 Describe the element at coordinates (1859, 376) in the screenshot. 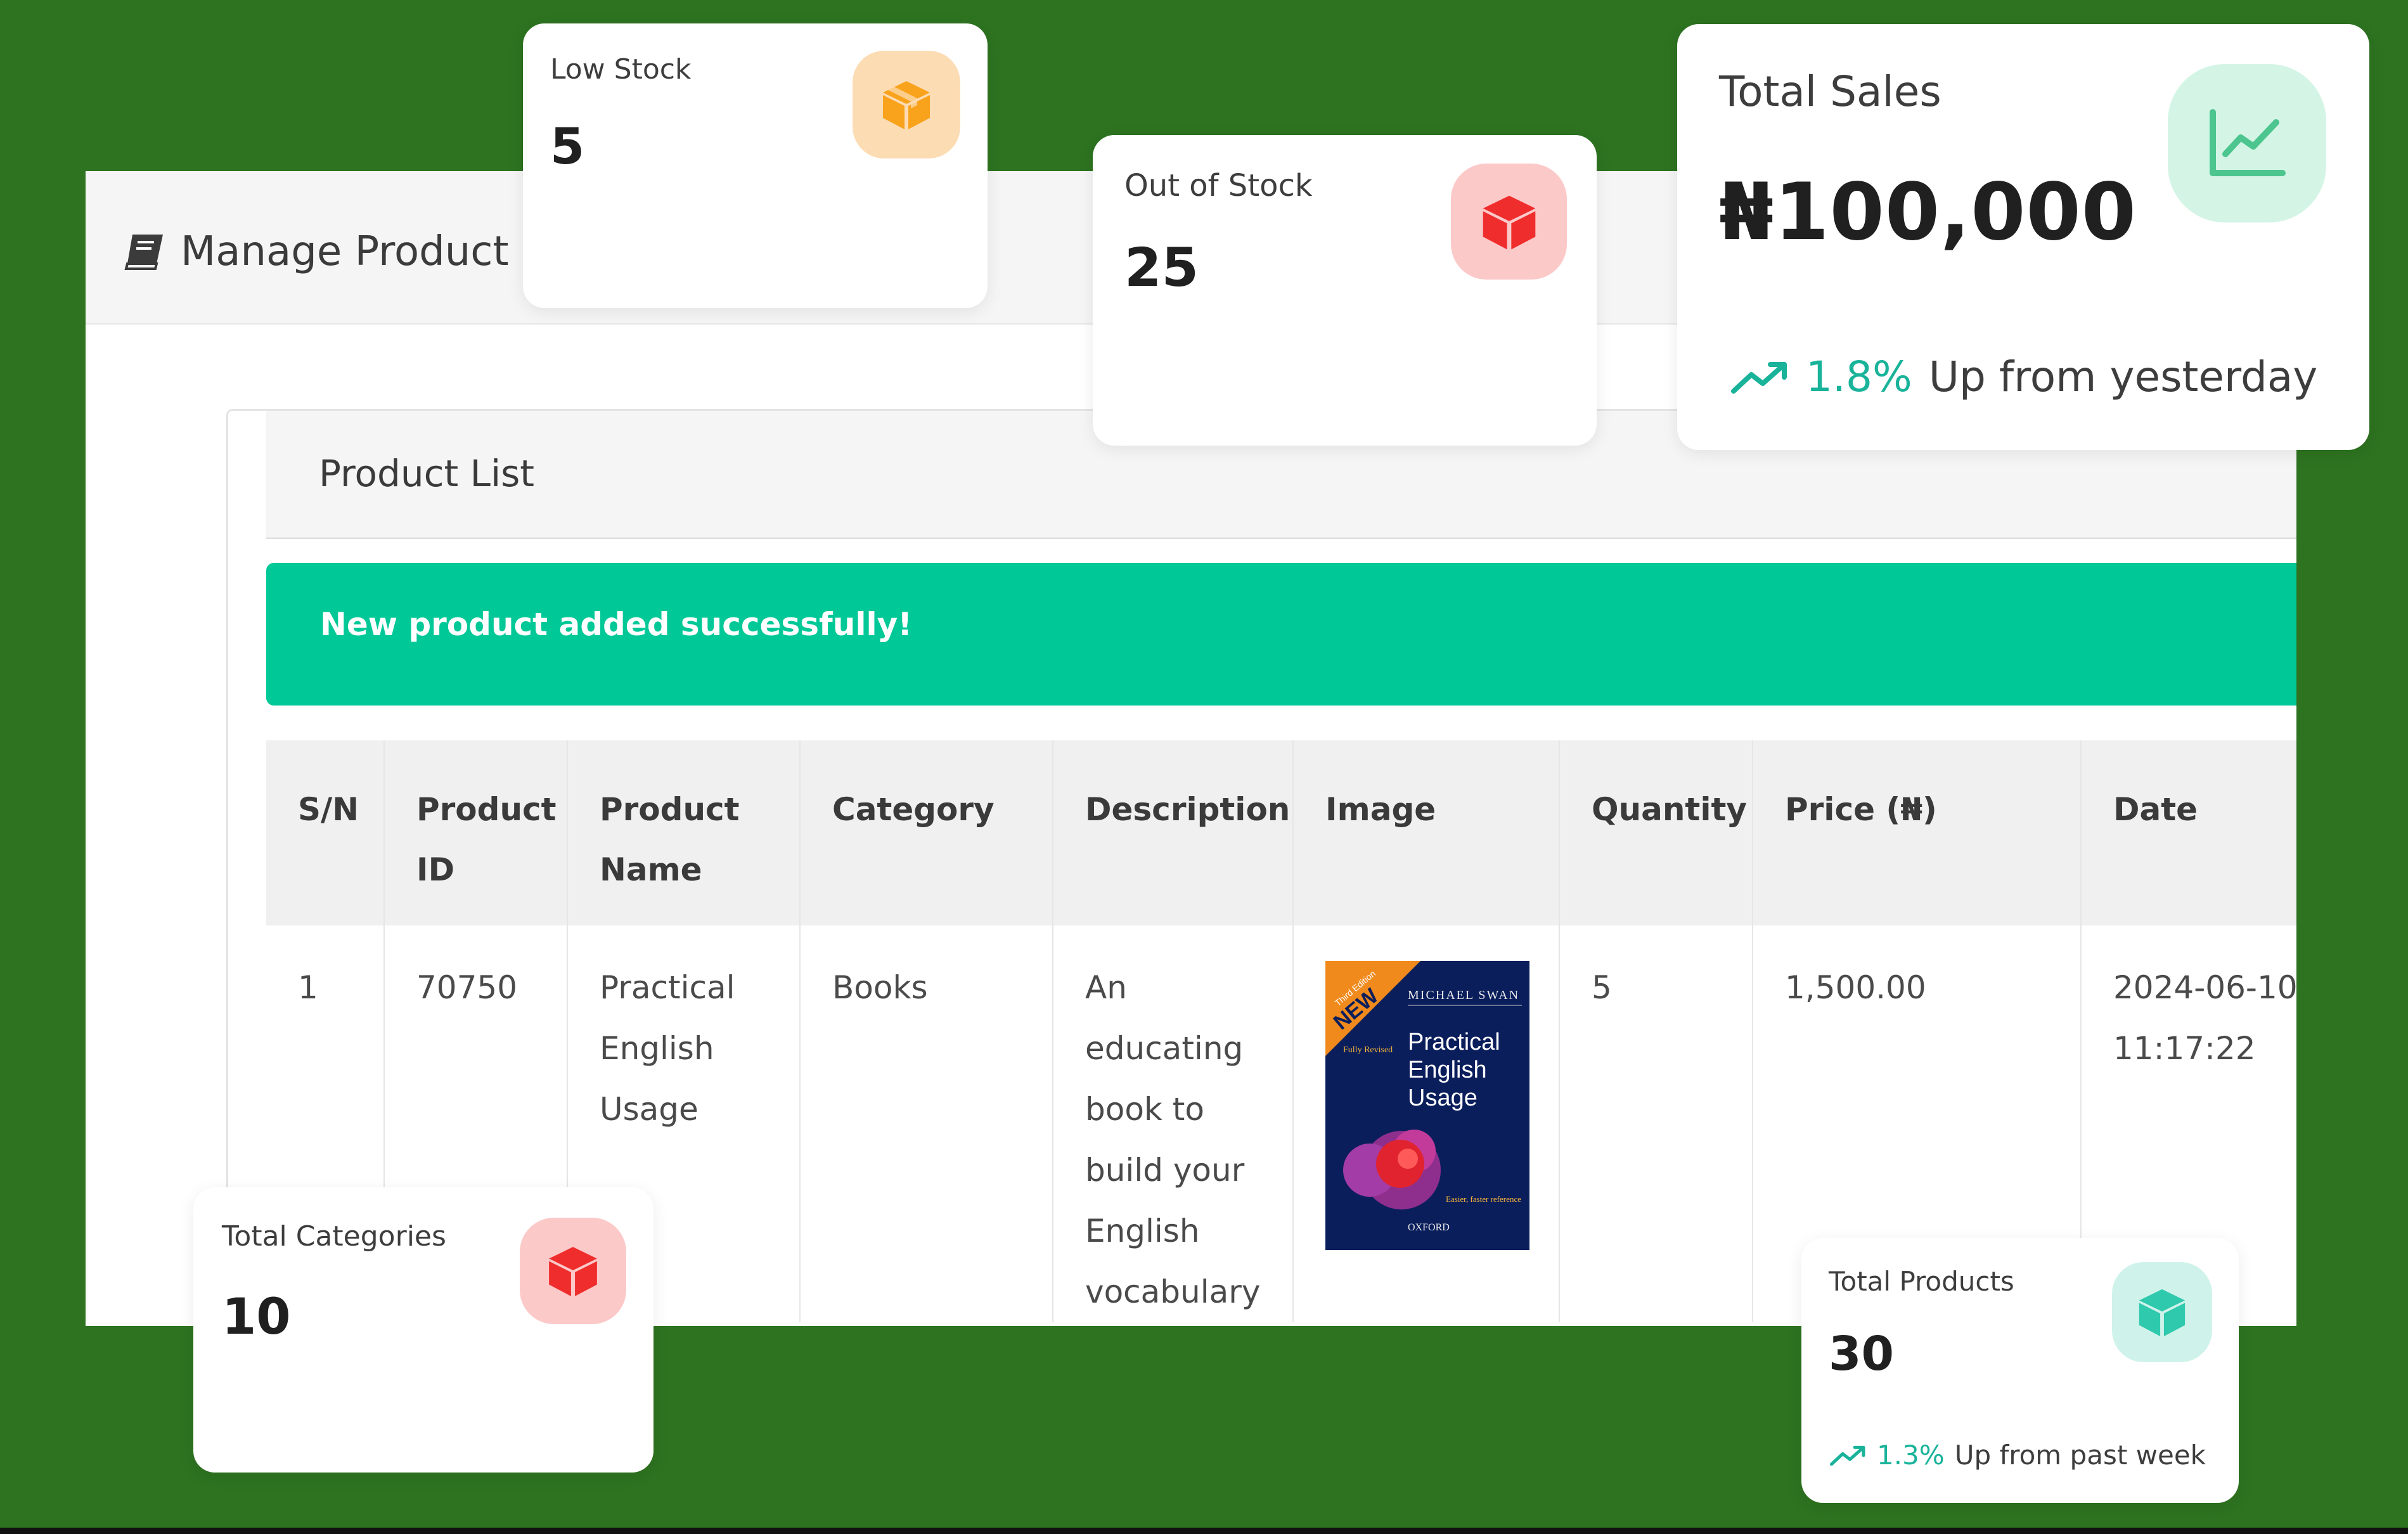

I see `total-sales-trend-pct: 1.8%` at that location.